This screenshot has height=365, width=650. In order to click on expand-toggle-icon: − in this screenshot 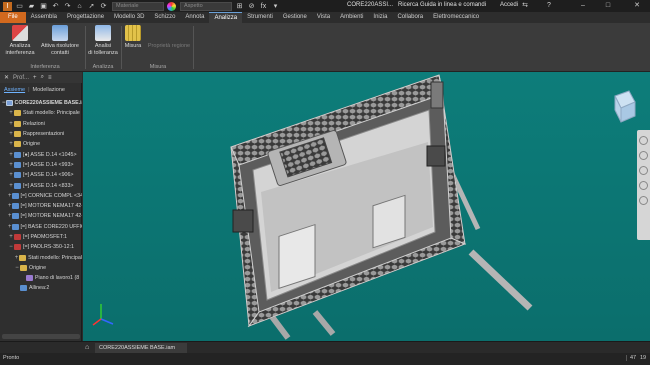, I will do `click(4, 103)`.